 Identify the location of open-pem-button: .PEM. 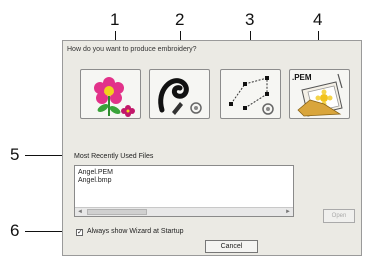
(319, 94).